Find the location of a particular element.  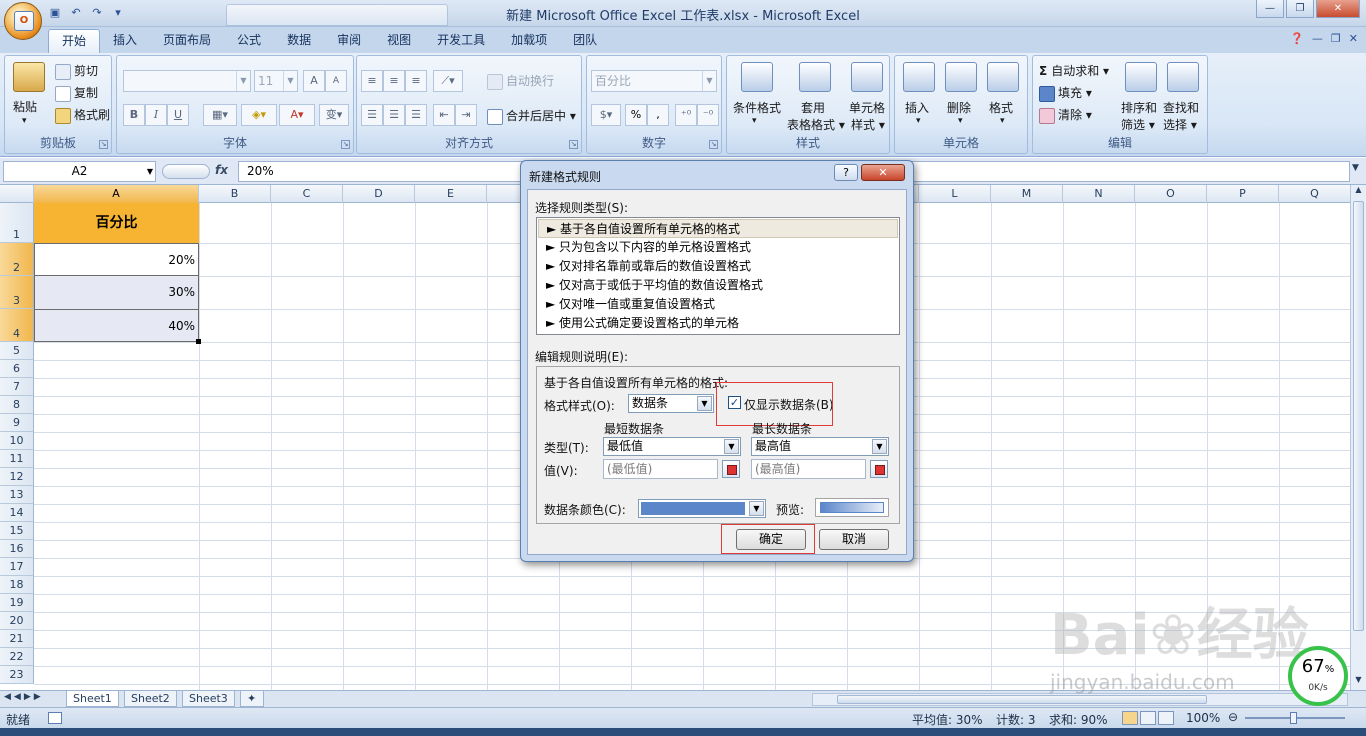

phonetic-icon: 变▾ is located at coordinates (334, 115).